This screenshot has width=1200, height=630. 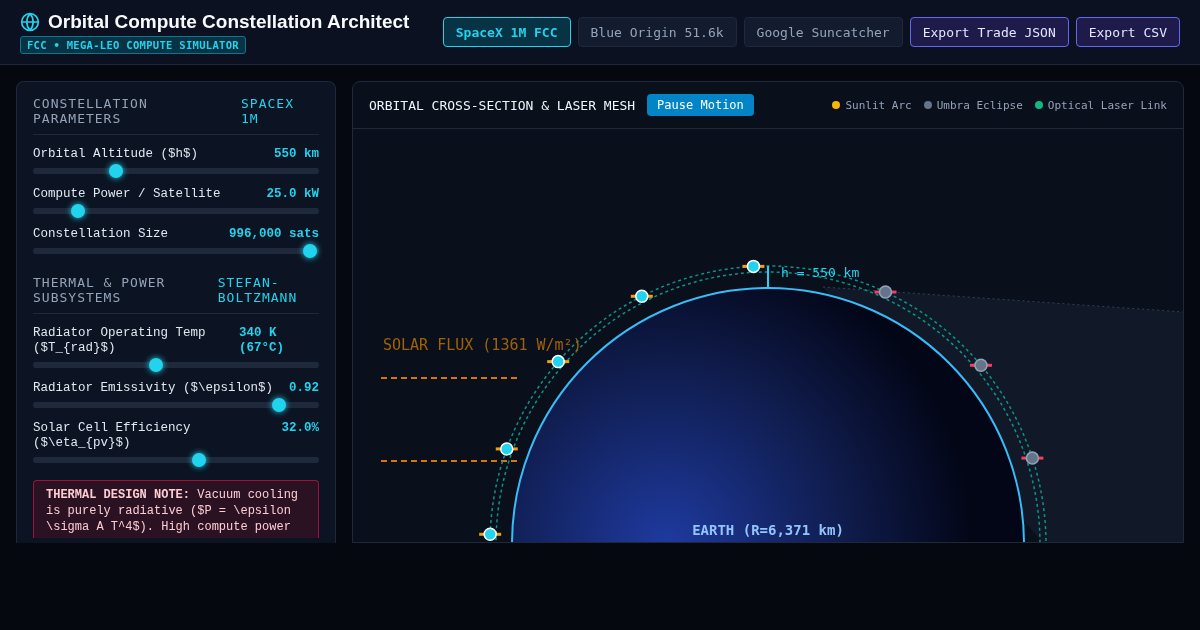 What do you see at coordinates (280, 111) in the screenshot?
I see `section-tag: SPACEX 1M` at bounding box center [280, 111].